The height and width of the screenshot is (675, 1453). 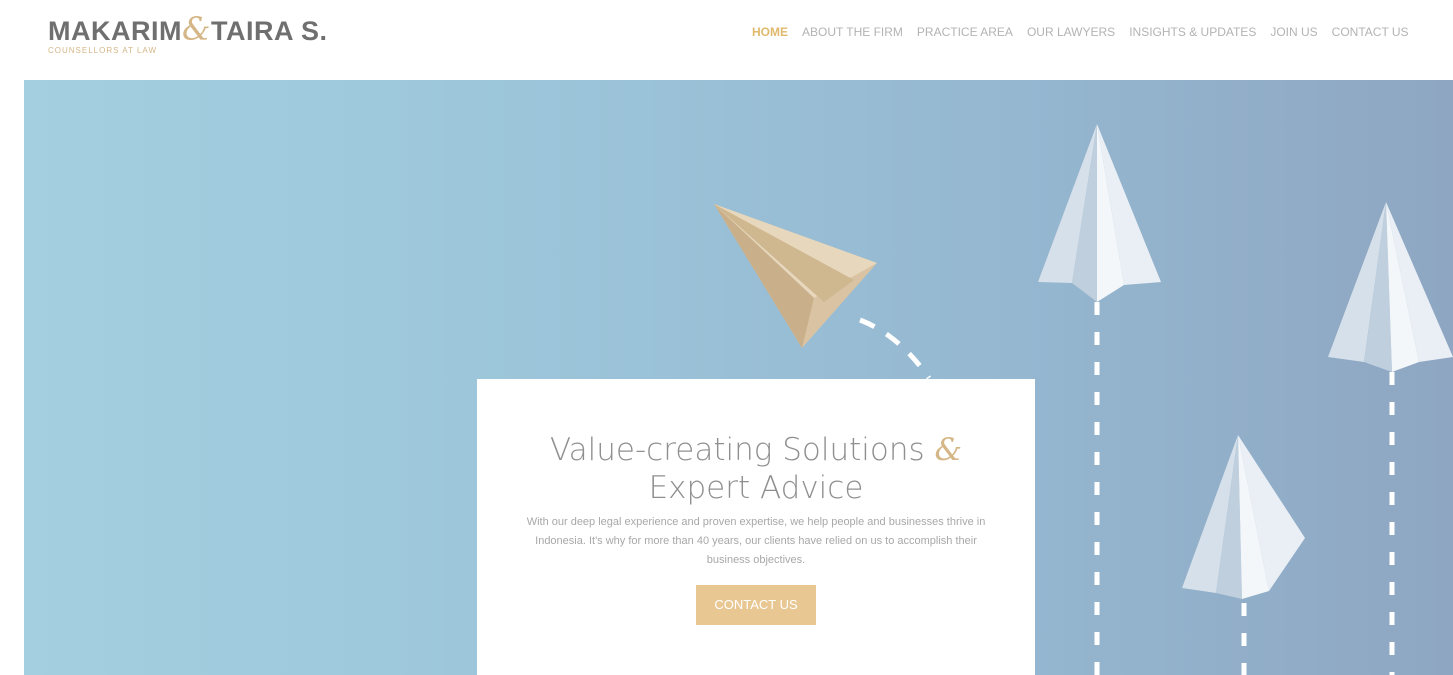 I want to click on logo-name-part1: MAKARIM, so click(x=115, y=31).